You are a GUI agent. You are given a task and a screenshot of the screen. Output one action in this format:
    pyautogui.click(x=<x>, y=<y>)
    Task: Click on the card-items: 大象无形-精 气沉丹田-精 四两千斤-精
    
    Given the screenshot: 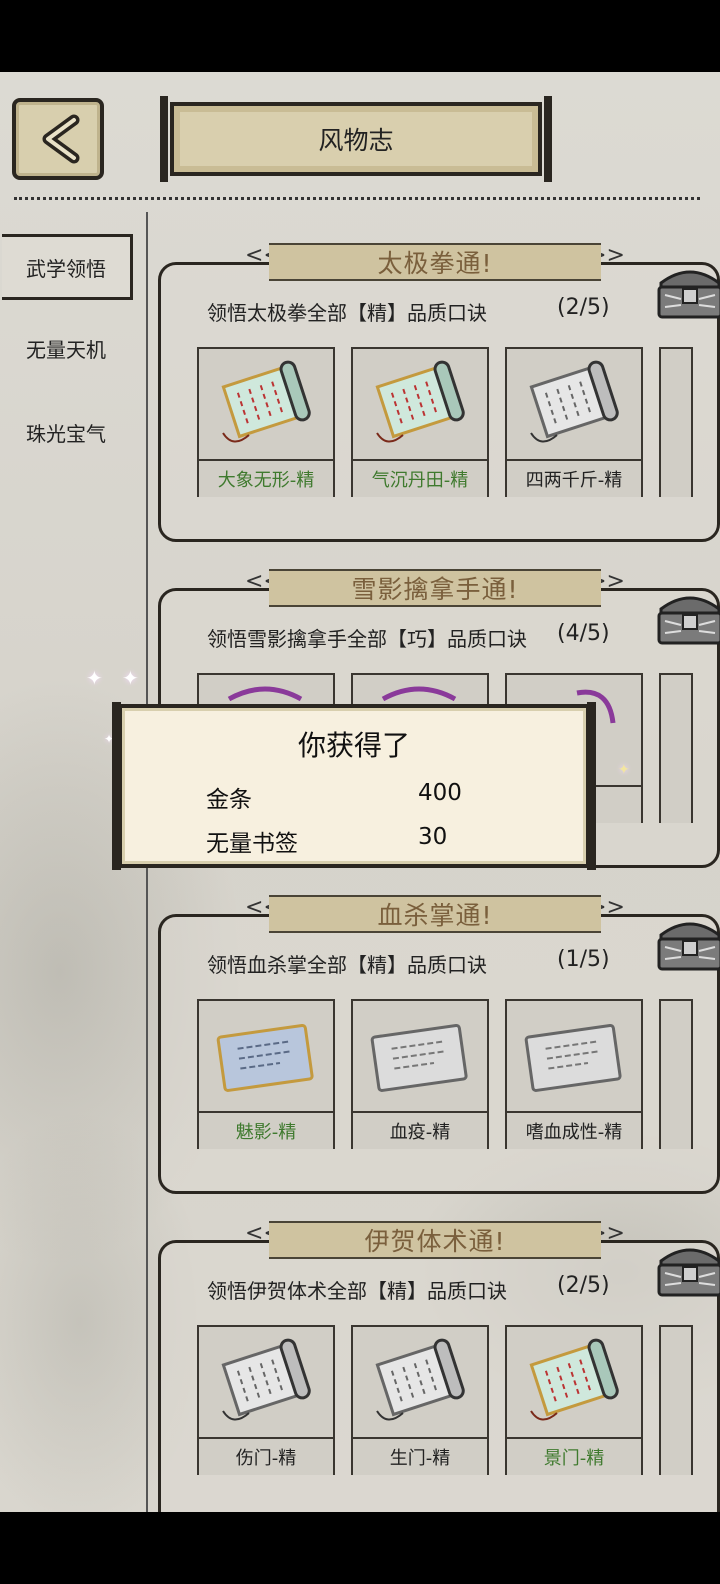 What is the action you would take?
    pyautogui.click(x=457, y=422)
    